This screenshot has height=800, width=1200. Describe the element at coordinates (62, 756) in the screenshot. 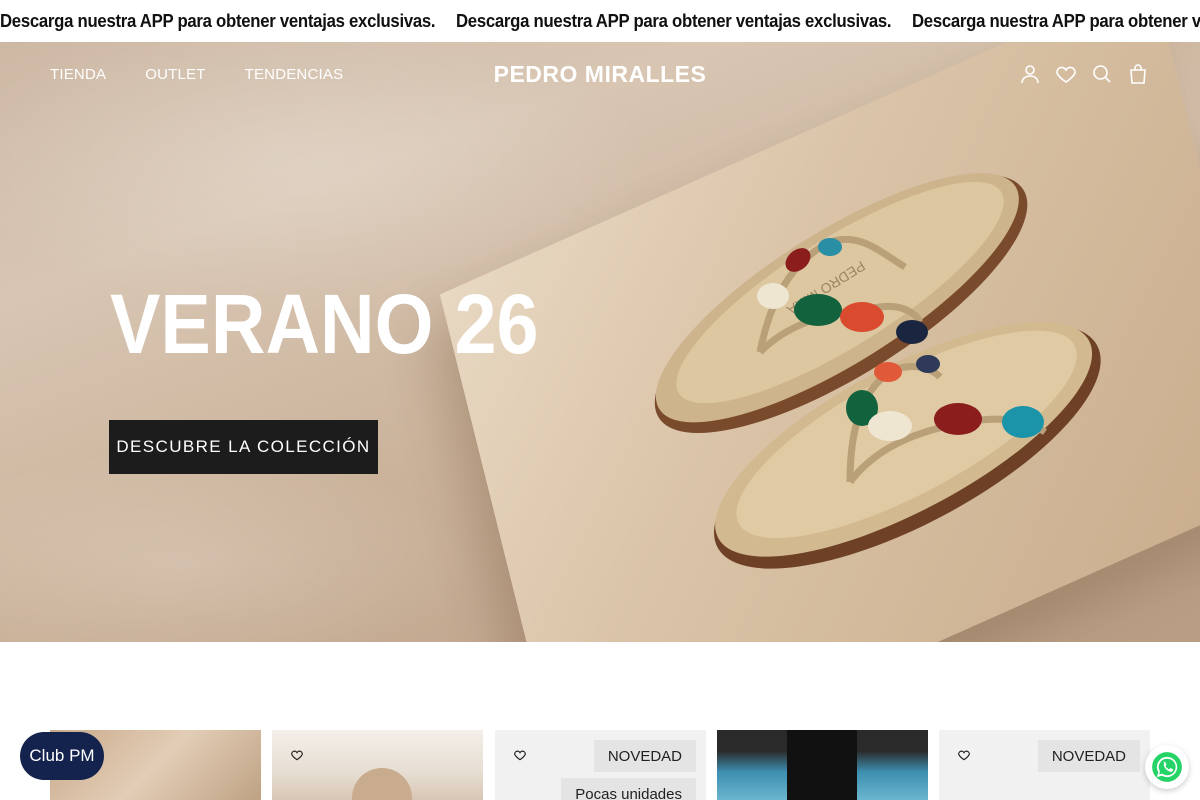

I see `club-pm-button: Club PM` at that location.